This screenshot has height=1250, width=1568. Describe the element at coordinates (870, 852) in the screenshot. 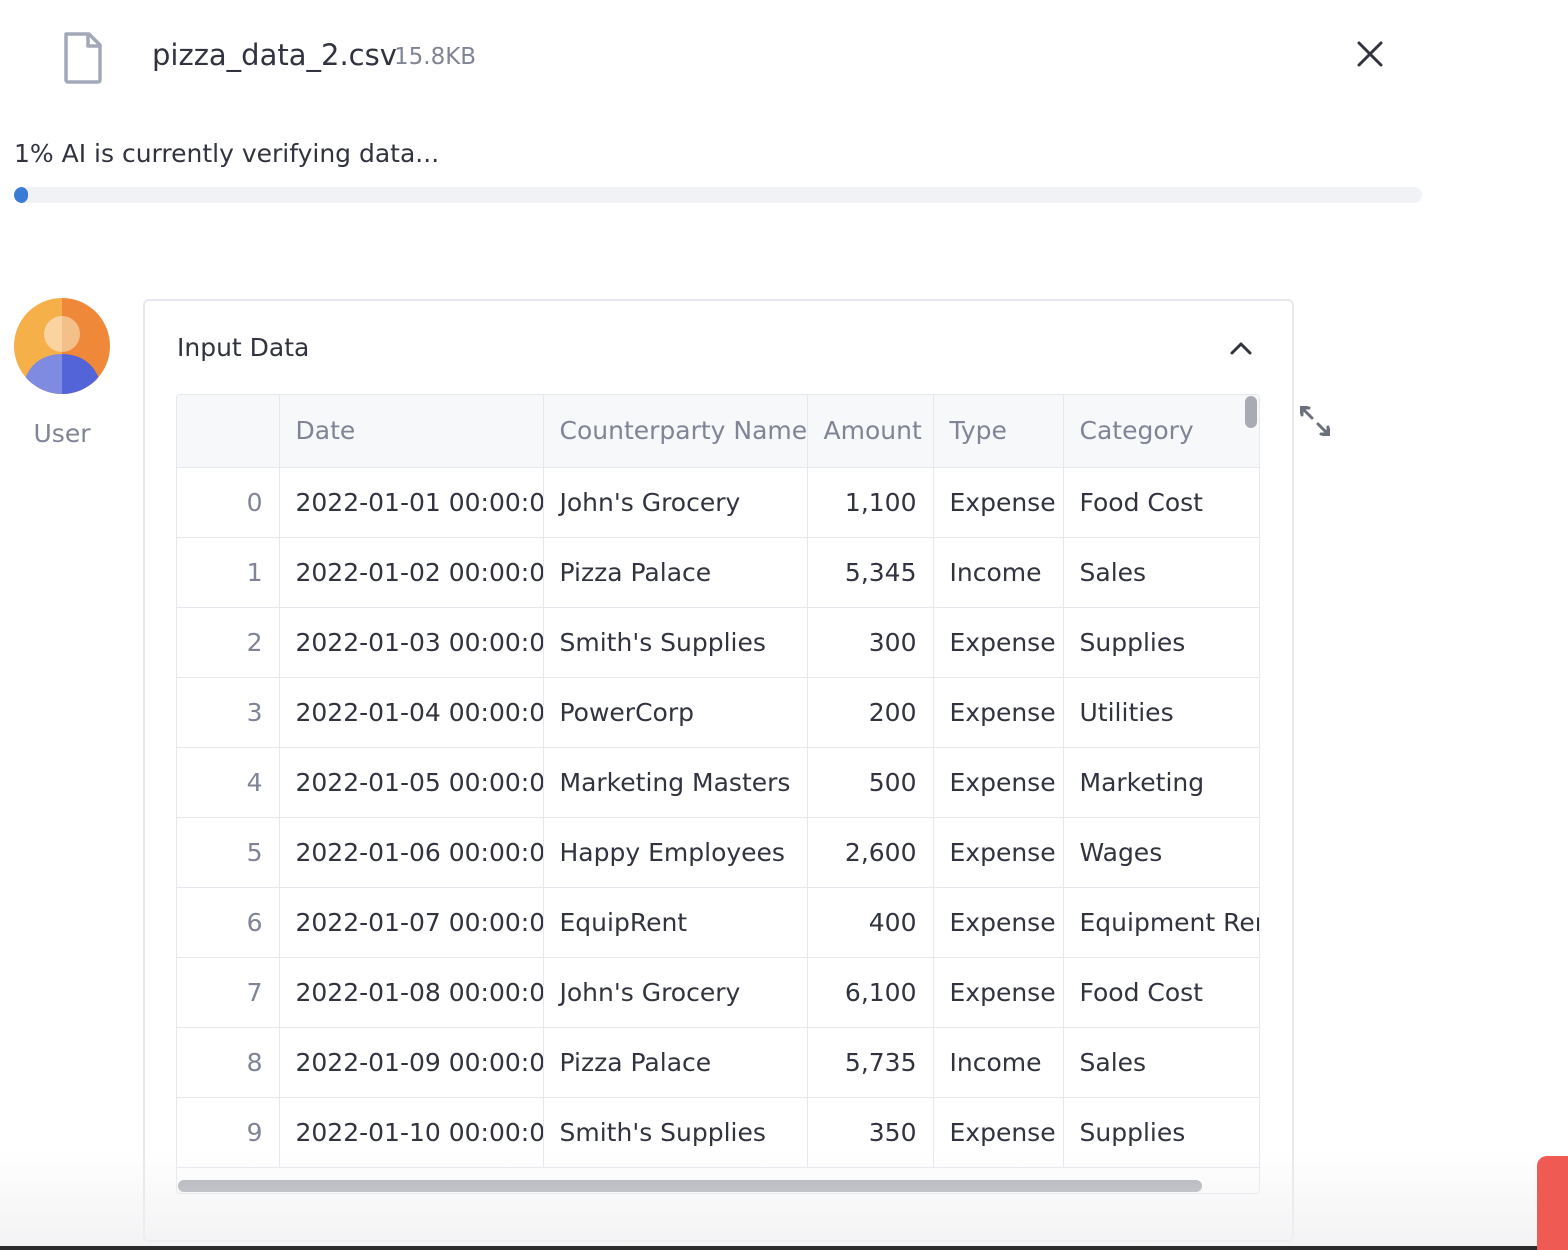

I see `cell-amount: 2,600` at that location.